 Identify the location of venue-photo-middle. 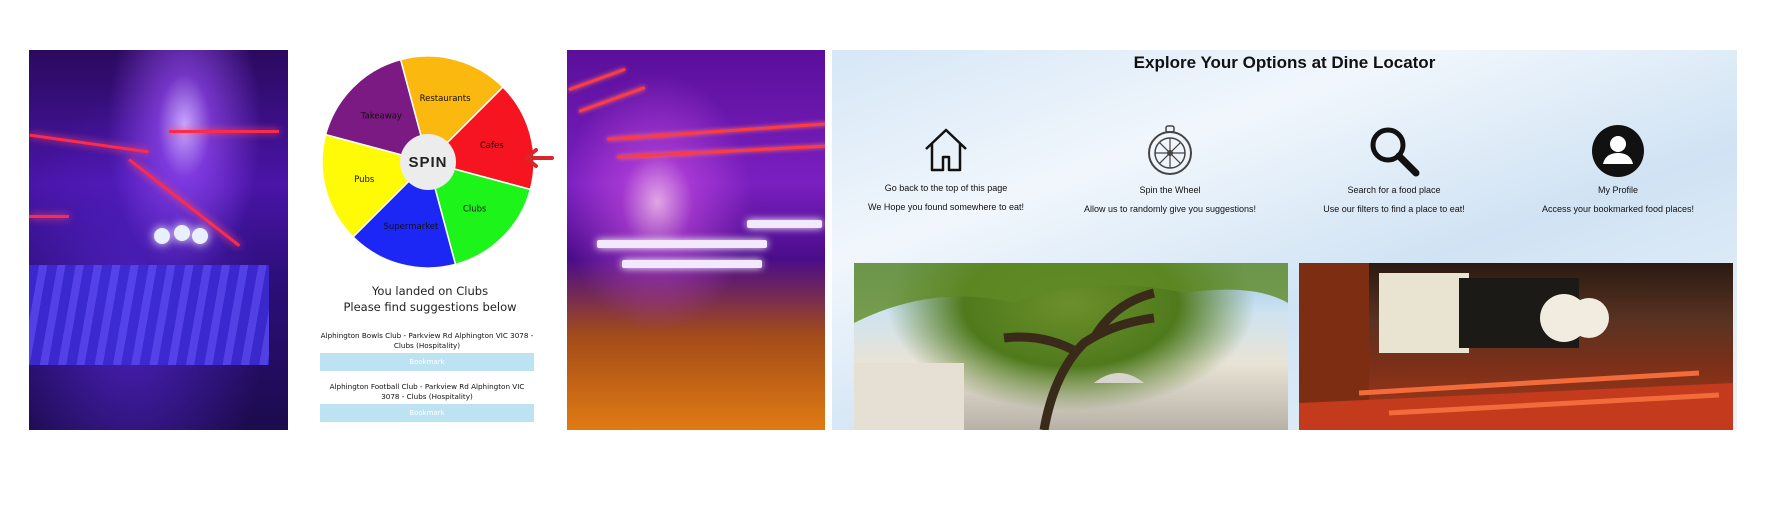
(696, 240).